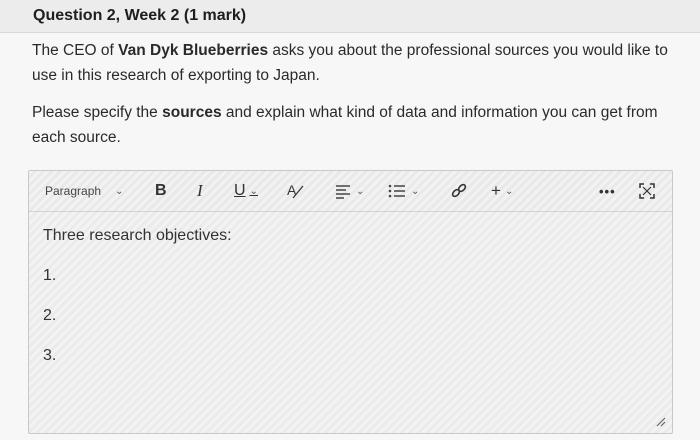 The image size is (700, 440). I want to click on insert-dropdown: + ⌄, so click(502, 191).